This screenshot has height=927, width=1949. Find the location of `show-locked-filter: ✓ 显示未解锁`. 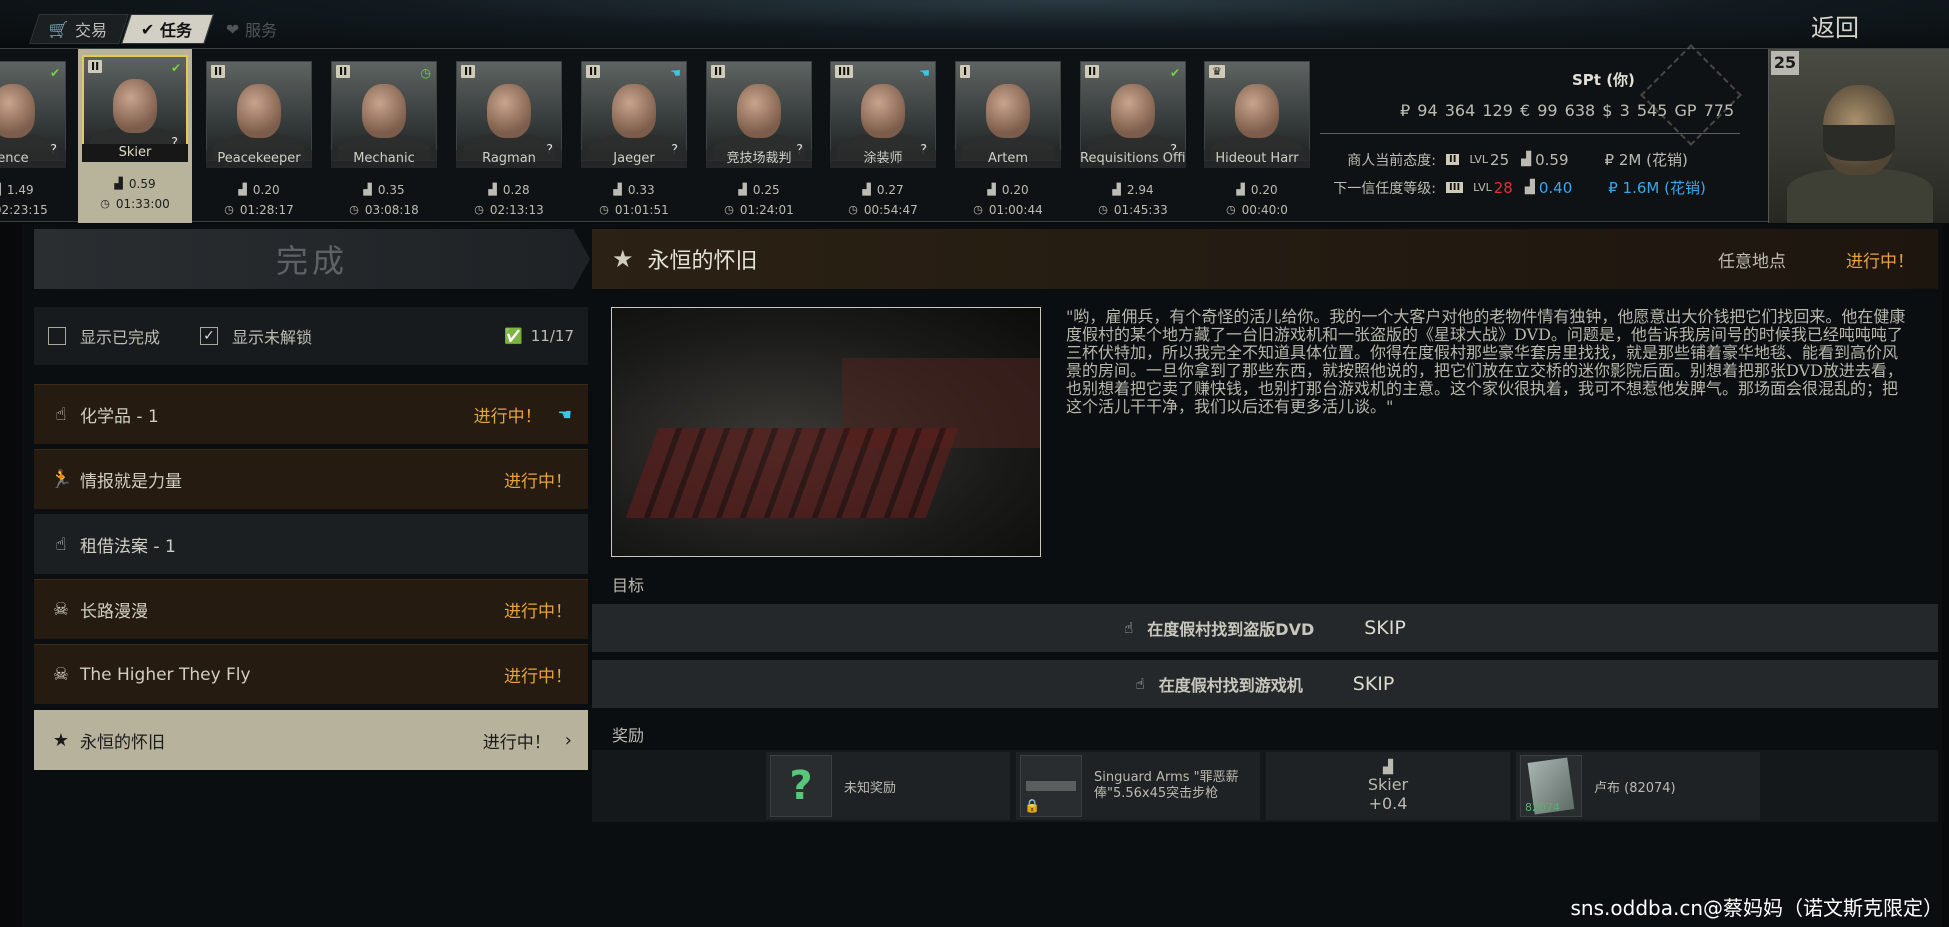

show-locked-filter: ✓ 显示未解锁 is located at coordinates (256, 336).